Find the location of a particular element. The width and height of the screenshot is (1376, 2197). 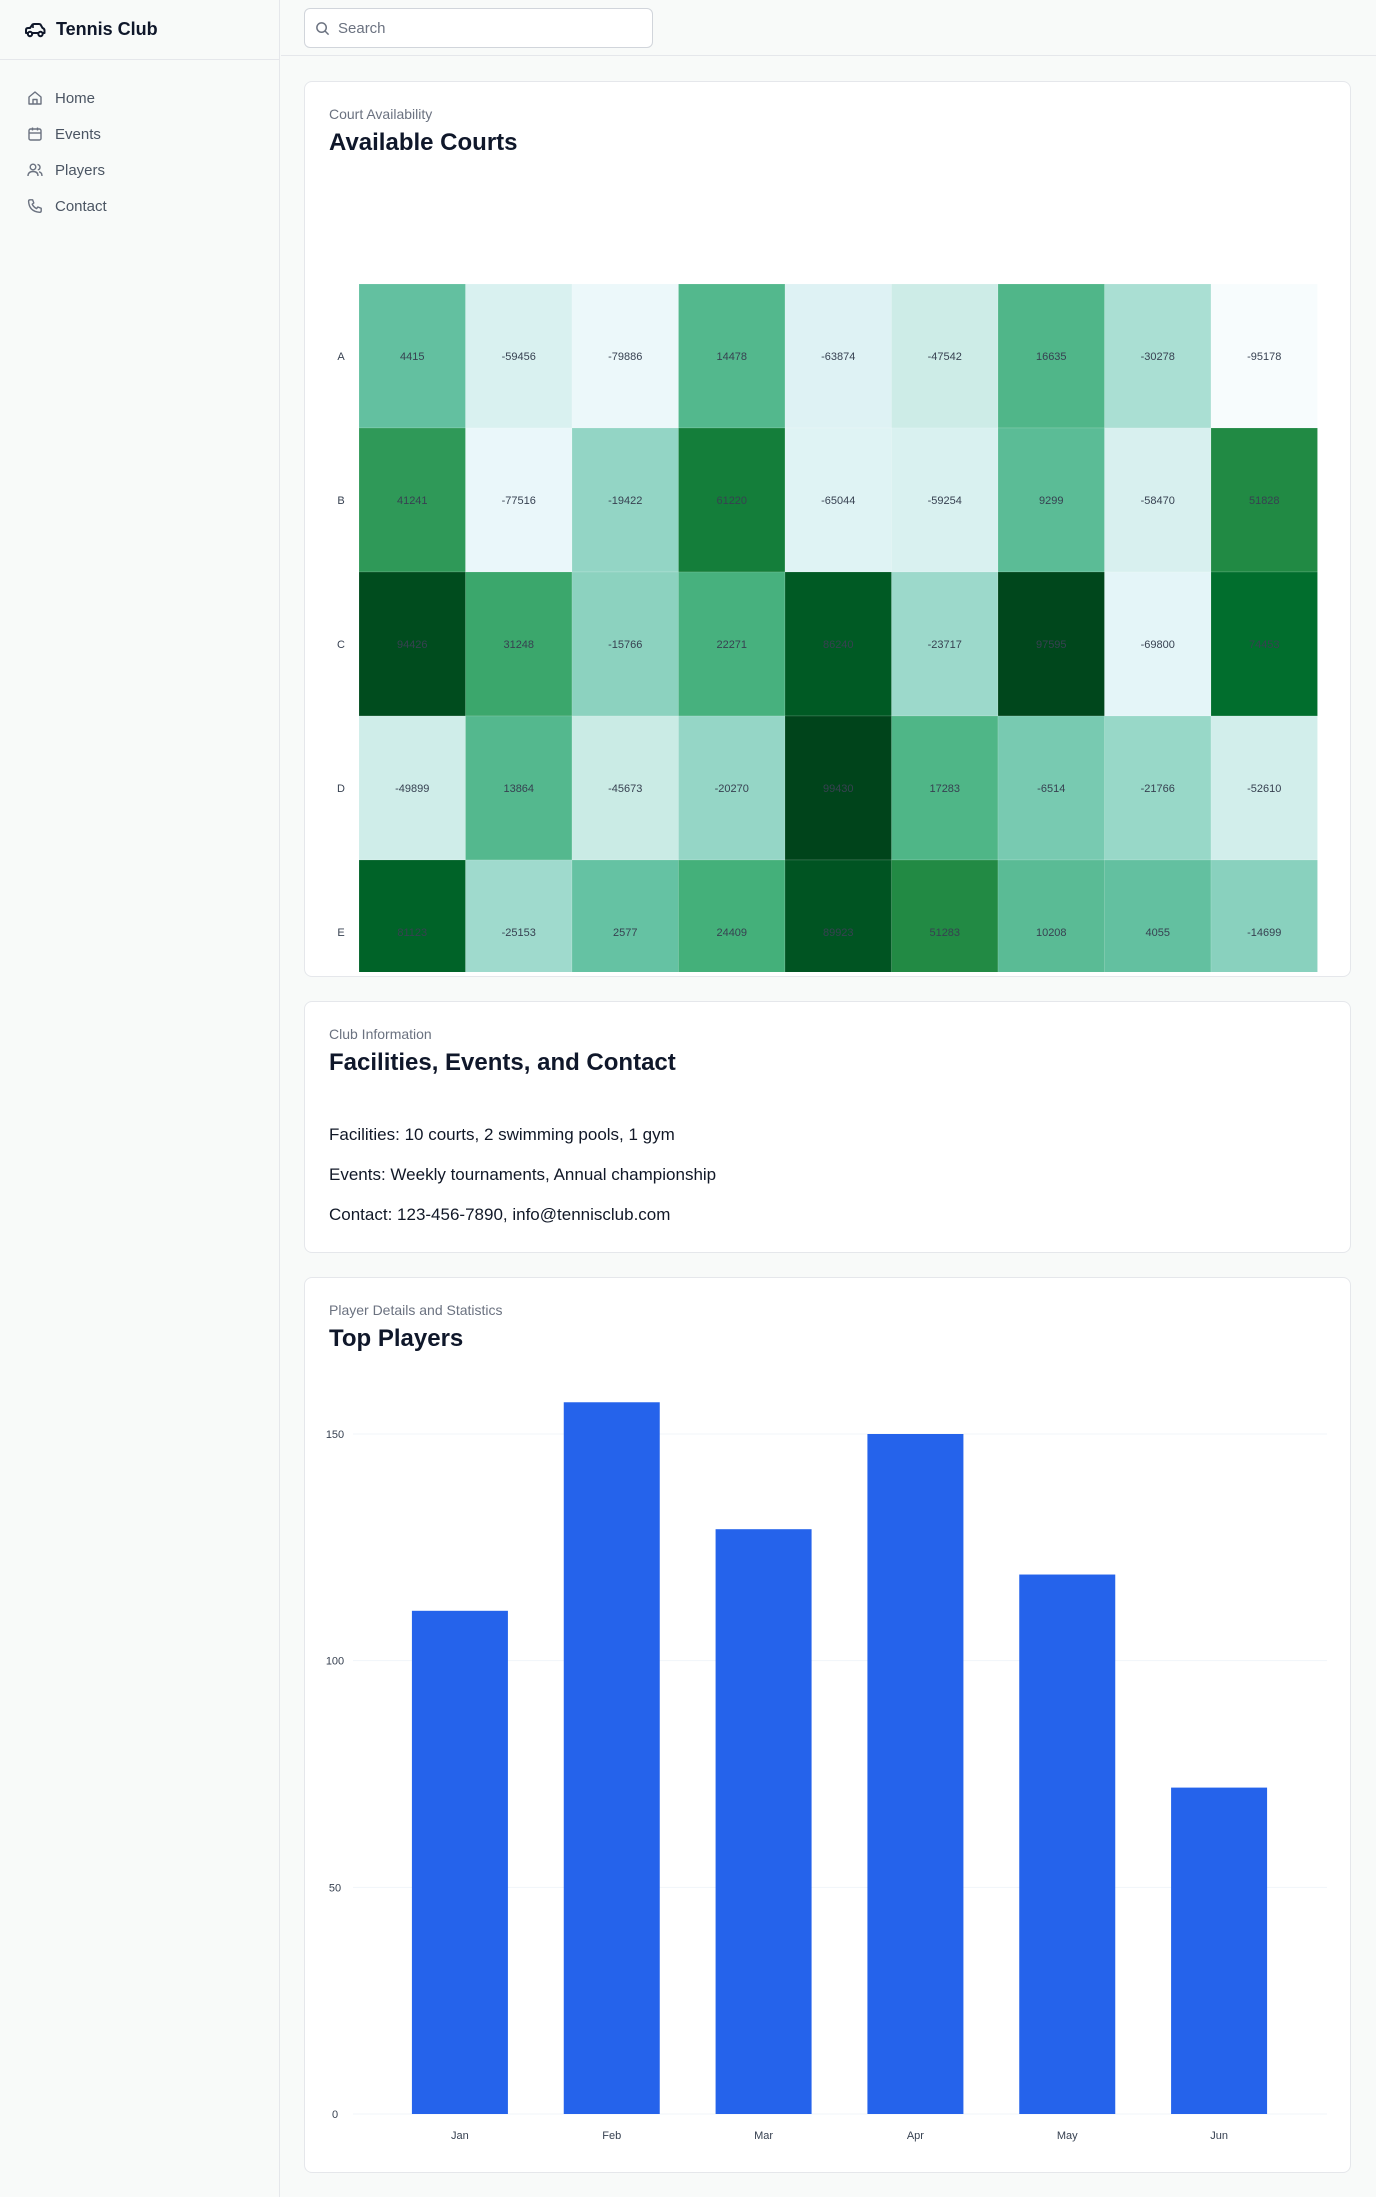

heatmap-cell-label: 9299 is located at coordinates (1051, 501).